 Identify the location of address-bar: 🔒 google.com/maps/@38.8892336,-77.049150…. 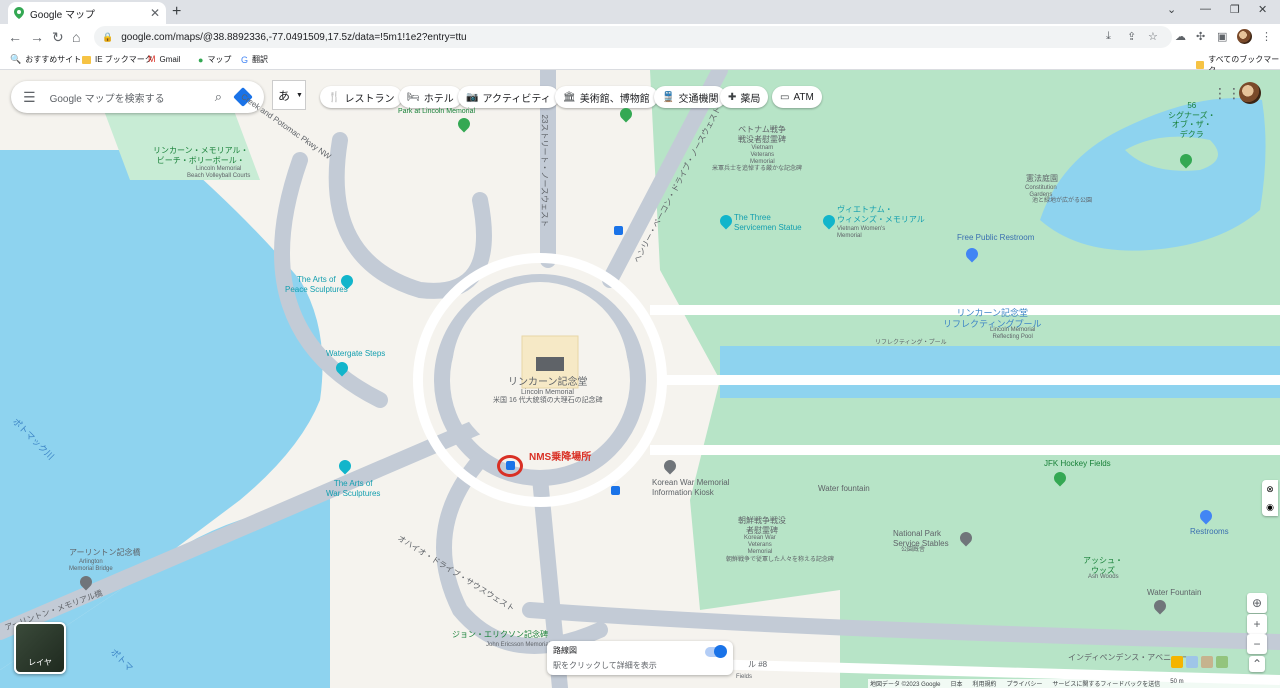
(633, 37).